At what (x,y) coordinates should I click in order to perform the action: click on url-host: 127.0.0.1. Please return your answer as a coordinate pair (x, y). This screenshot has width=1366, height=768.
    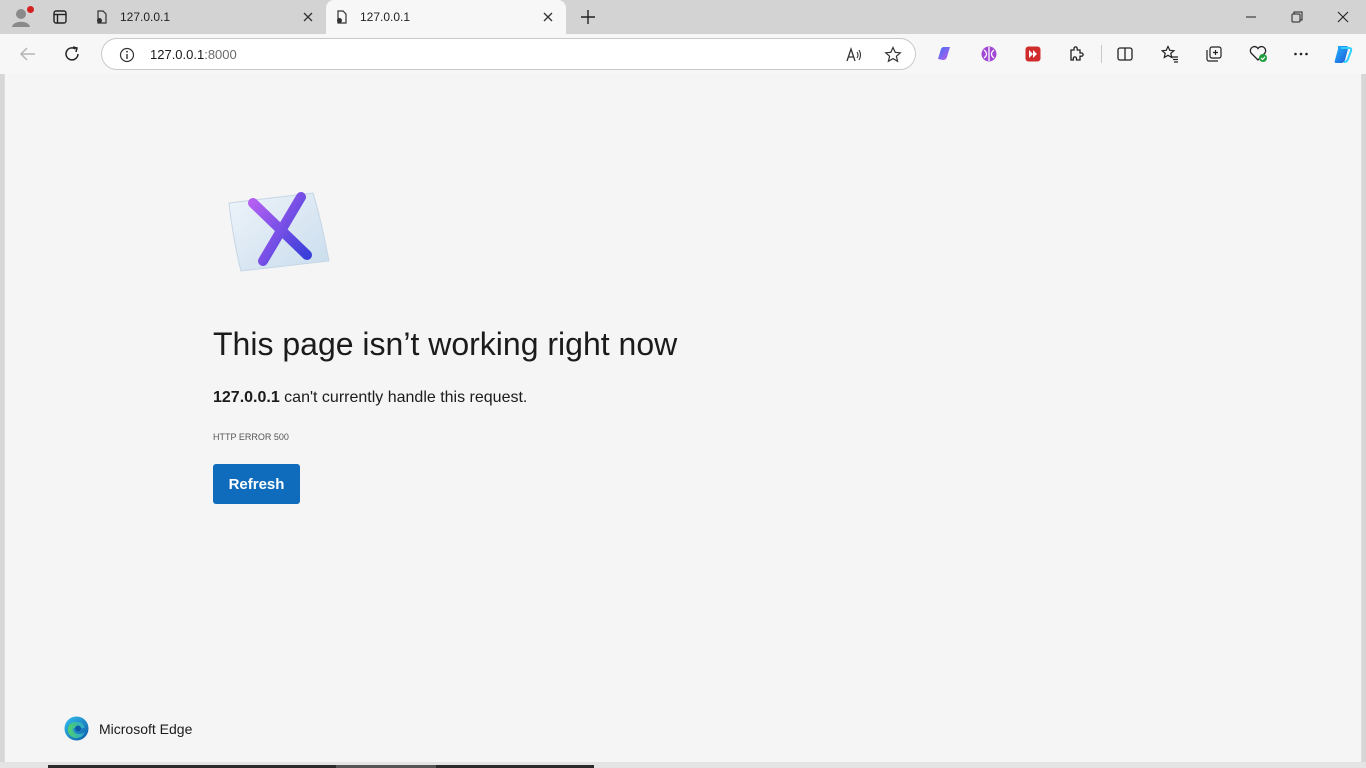
    Looking at the image, I should click on (177, 54).